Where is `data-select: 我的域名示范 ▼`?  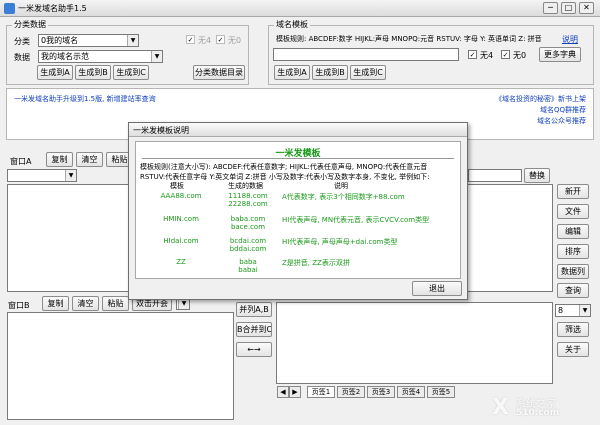 data-select: 我的域名示范 ▼ is located at coordinates (100, 56).